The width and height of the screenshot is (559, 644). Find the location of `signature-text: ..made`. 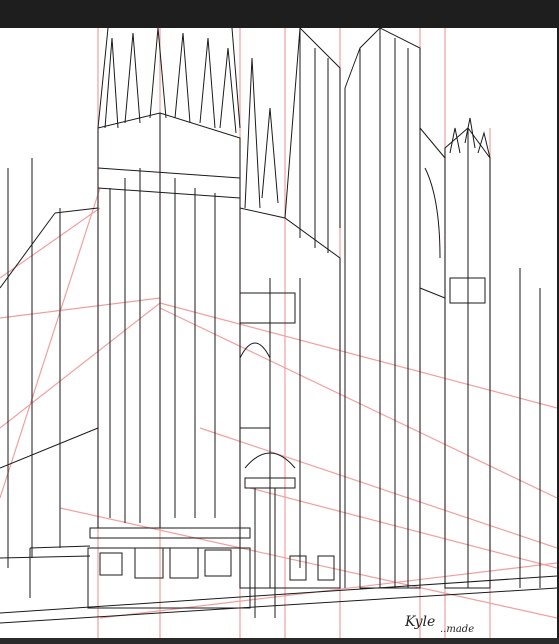

signature-text: ..made is located at coordinates (457, 629).